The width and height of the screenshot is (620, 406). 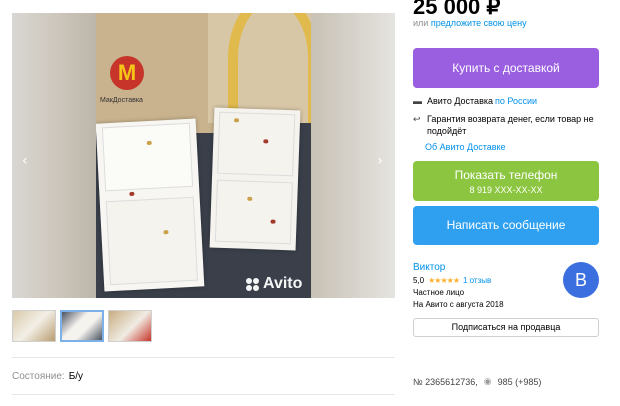 I want to click on view-count: 985 (+985), so click(x=519, y=381).